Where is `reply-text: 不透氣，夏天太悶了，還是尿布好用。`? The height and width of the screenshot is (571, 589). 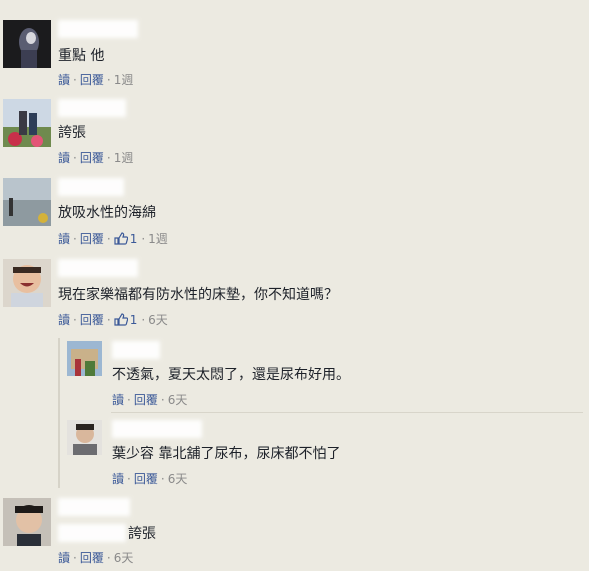 reply-text: 不透氣，夏天太悶了，還是尿布好用。 is located at coordinates (231, 375).